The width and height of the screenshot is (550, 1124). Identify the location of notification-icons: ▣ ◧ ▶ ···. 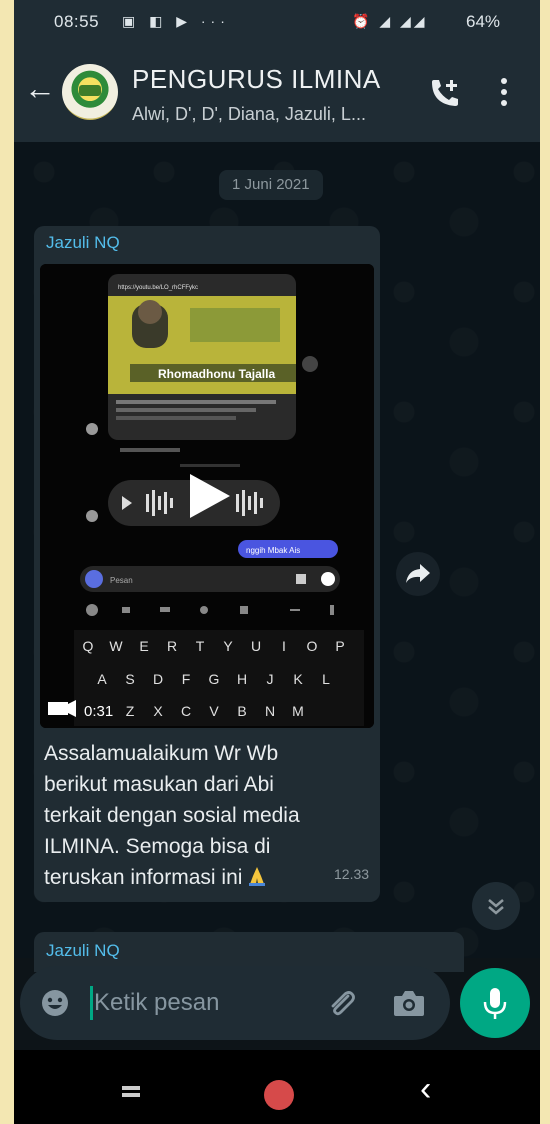
(176, 21).